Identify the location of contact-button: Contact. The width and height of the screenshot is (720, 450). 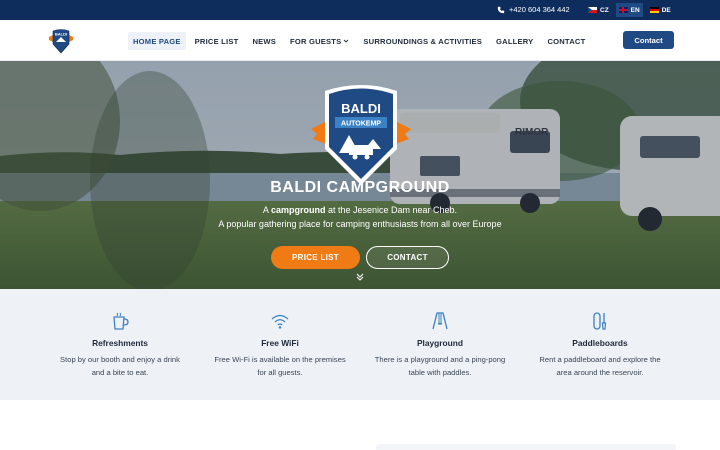
(648, 40).